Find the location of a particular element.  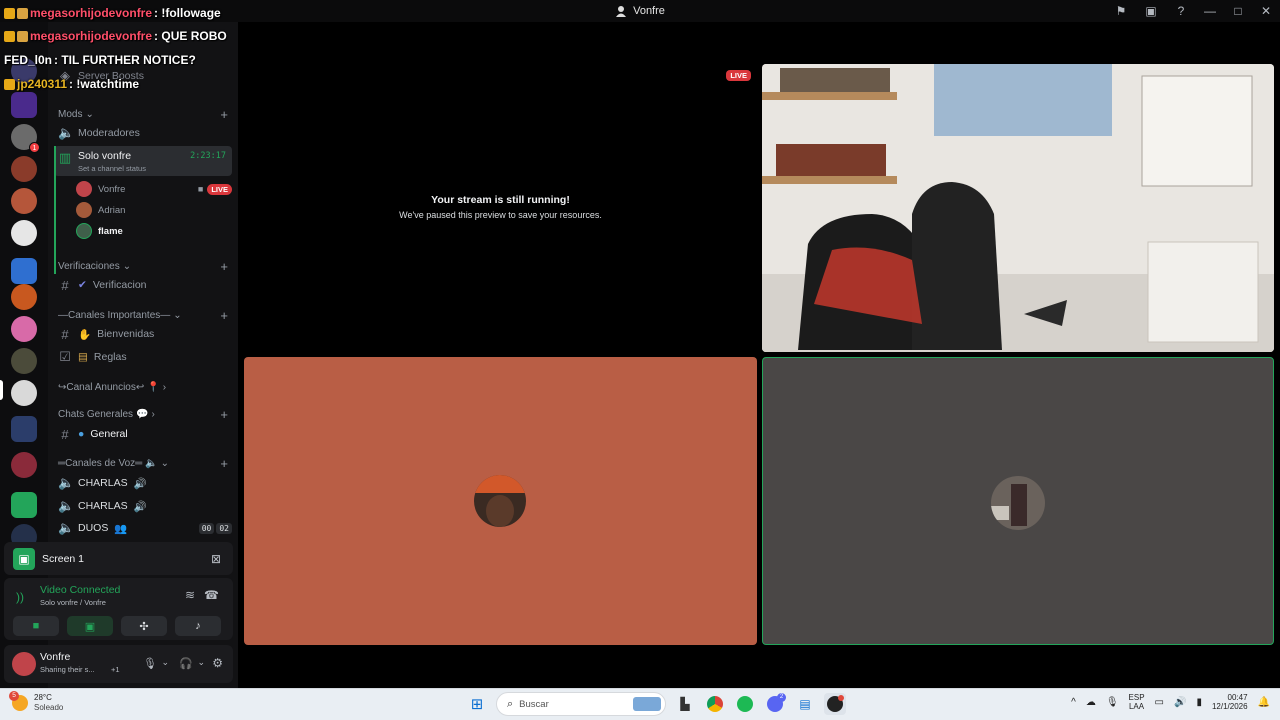

headphones-icon: 🎧 is located at coordinates (186, 663).